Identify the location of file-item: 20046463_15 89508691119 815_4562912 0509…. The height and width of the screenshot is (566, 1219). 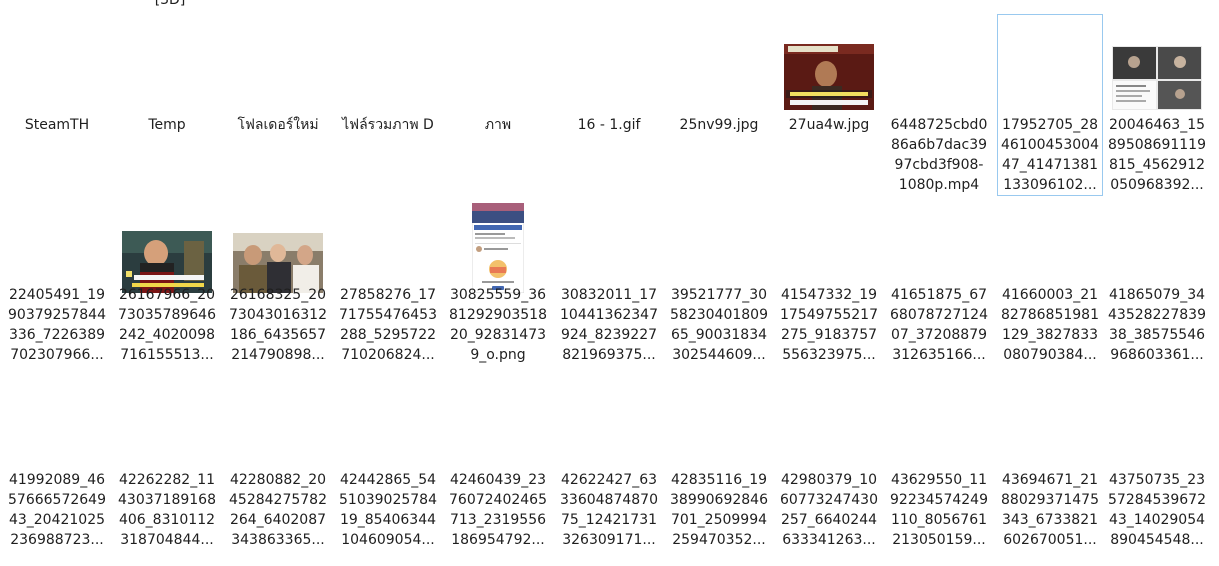
(1157, 105).